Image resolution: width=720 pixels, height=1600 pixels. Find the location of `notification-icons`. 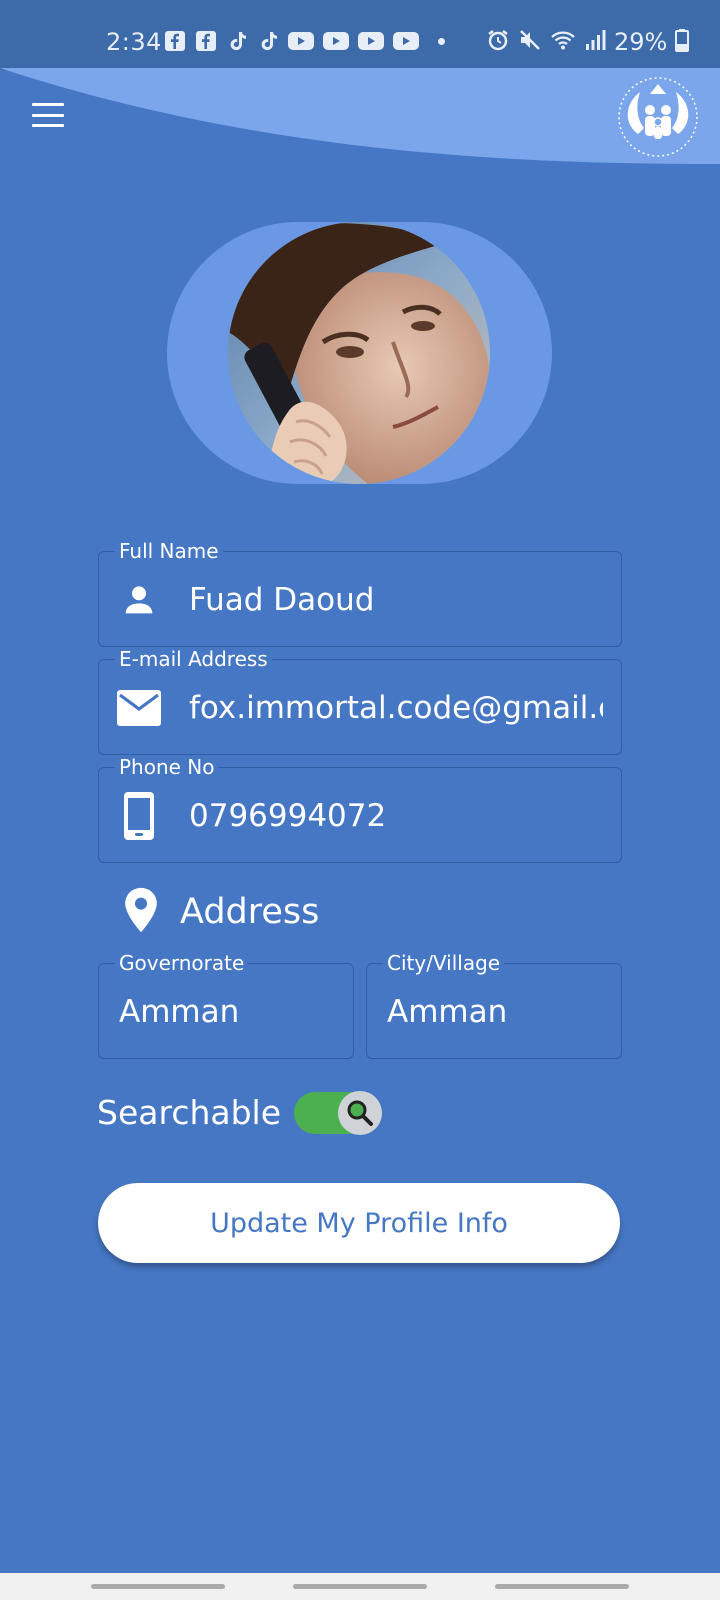

notification-icons is located at coordinates (304, 41).